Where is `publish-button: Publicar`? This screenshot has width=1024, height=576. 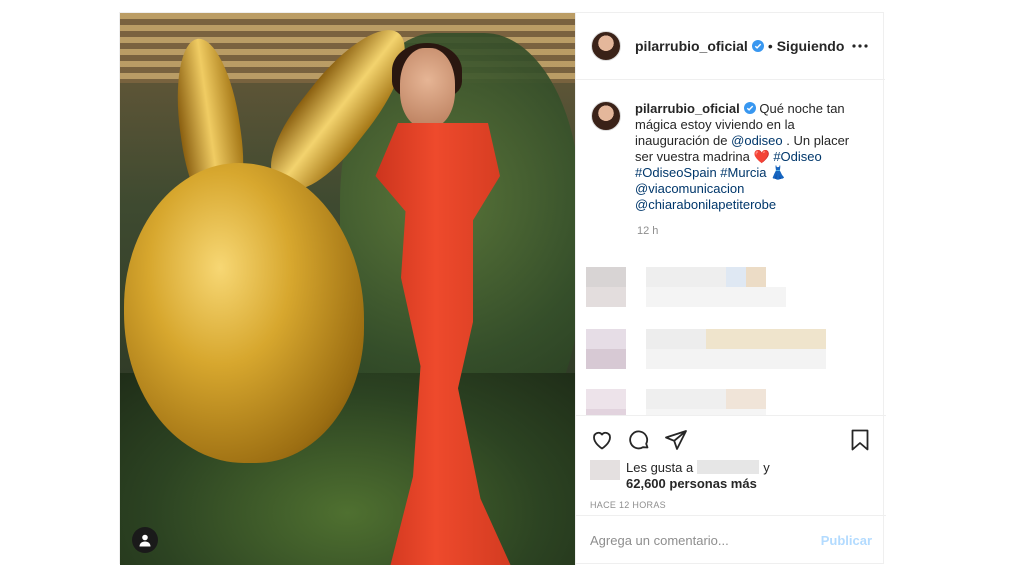 publish-button: Publicar is located at coordinates (846, 540).